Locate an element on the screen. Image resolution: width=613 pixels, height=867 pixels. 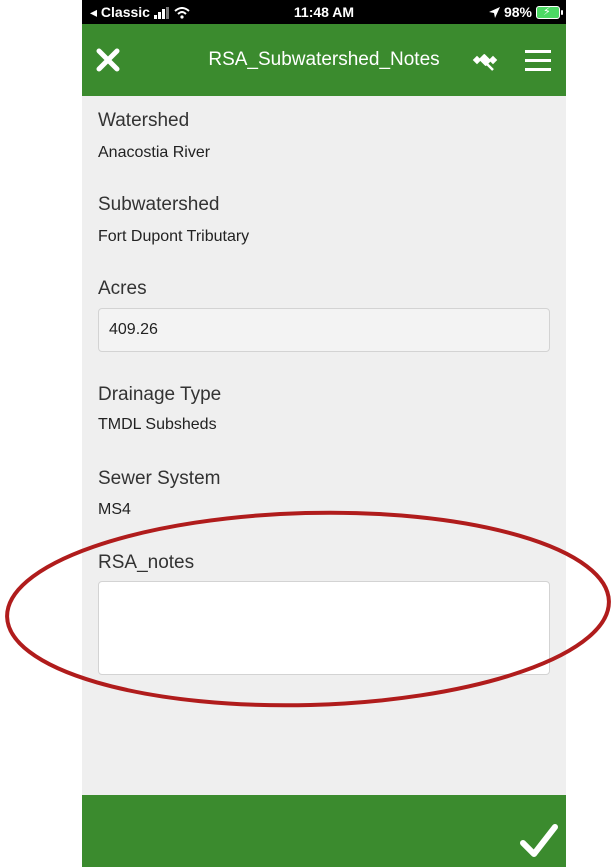
battery-percent: 98% is located at coordinates (517, 12).